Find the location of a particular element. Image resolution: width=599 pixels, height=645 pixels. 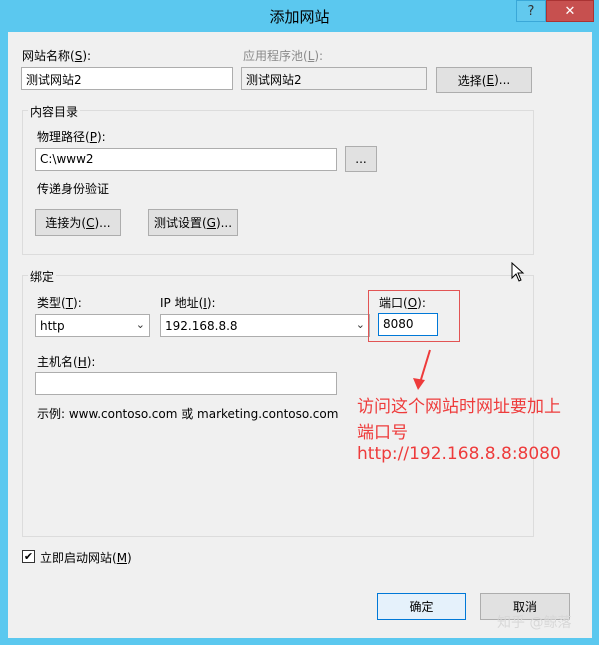

physical-path-input: C:\www2 is located at coordinates (186, 159).